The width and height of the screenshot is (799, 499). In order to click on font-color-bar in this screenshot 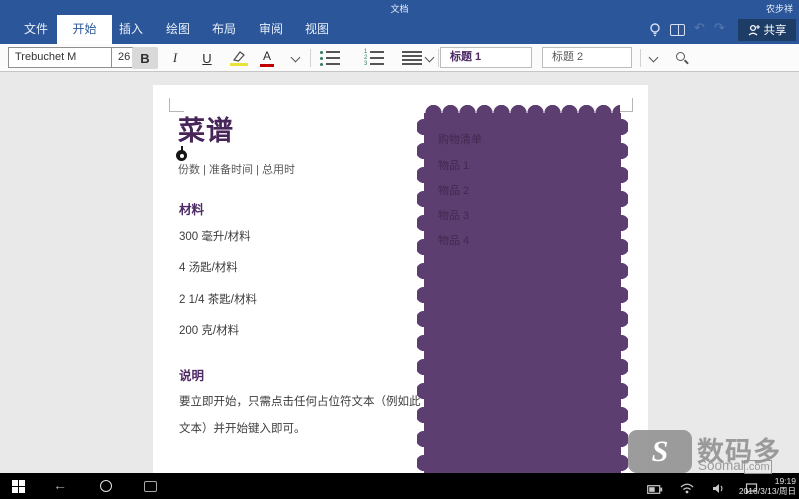, I will do `click(267, 65)`.